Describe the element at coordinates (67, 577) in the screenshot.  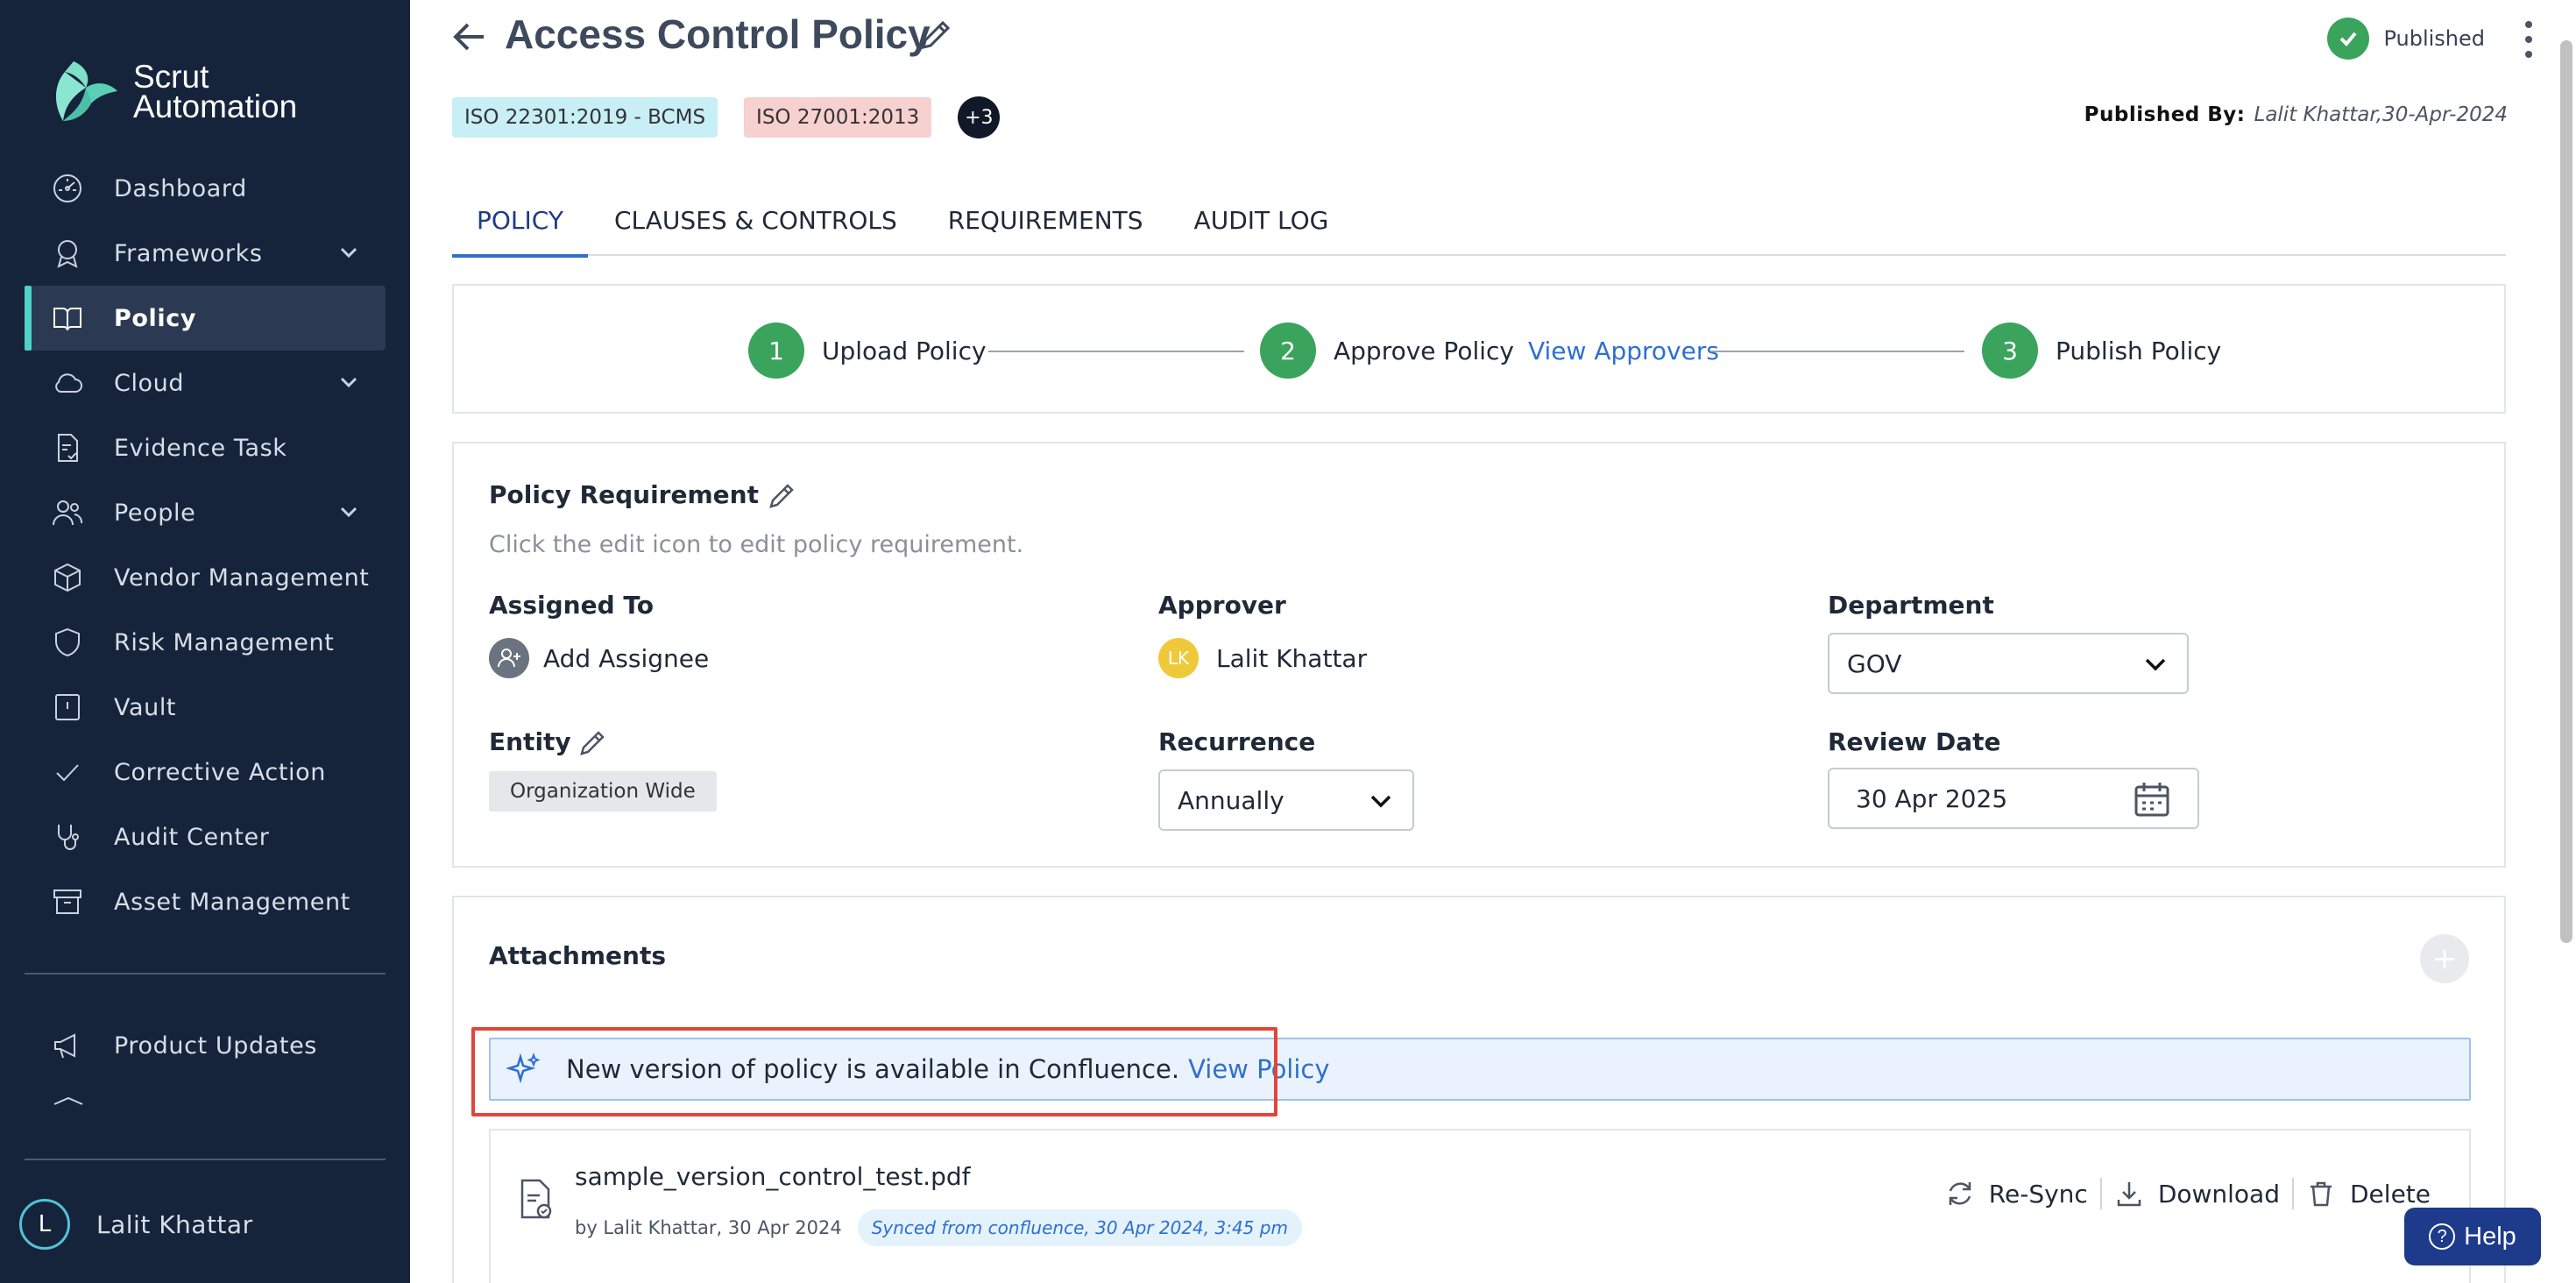
I see `package-icon` at that location.